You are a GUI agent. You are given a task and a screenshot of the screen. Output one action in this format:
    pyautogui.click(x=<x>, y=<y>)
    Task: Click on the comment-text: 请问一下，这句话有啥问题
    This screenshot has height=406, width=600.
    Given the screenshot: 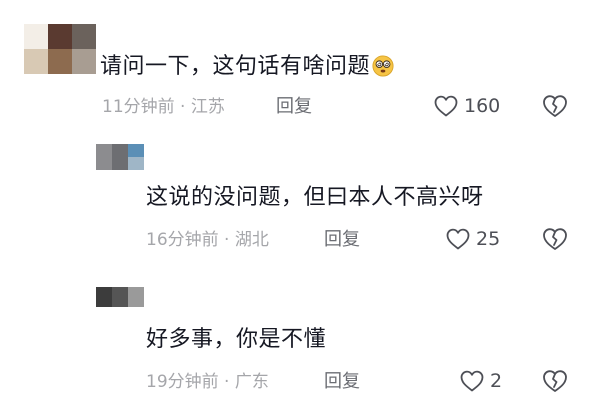 What is the action you would take?
    pyautogui.click(x=247, y=67)
    